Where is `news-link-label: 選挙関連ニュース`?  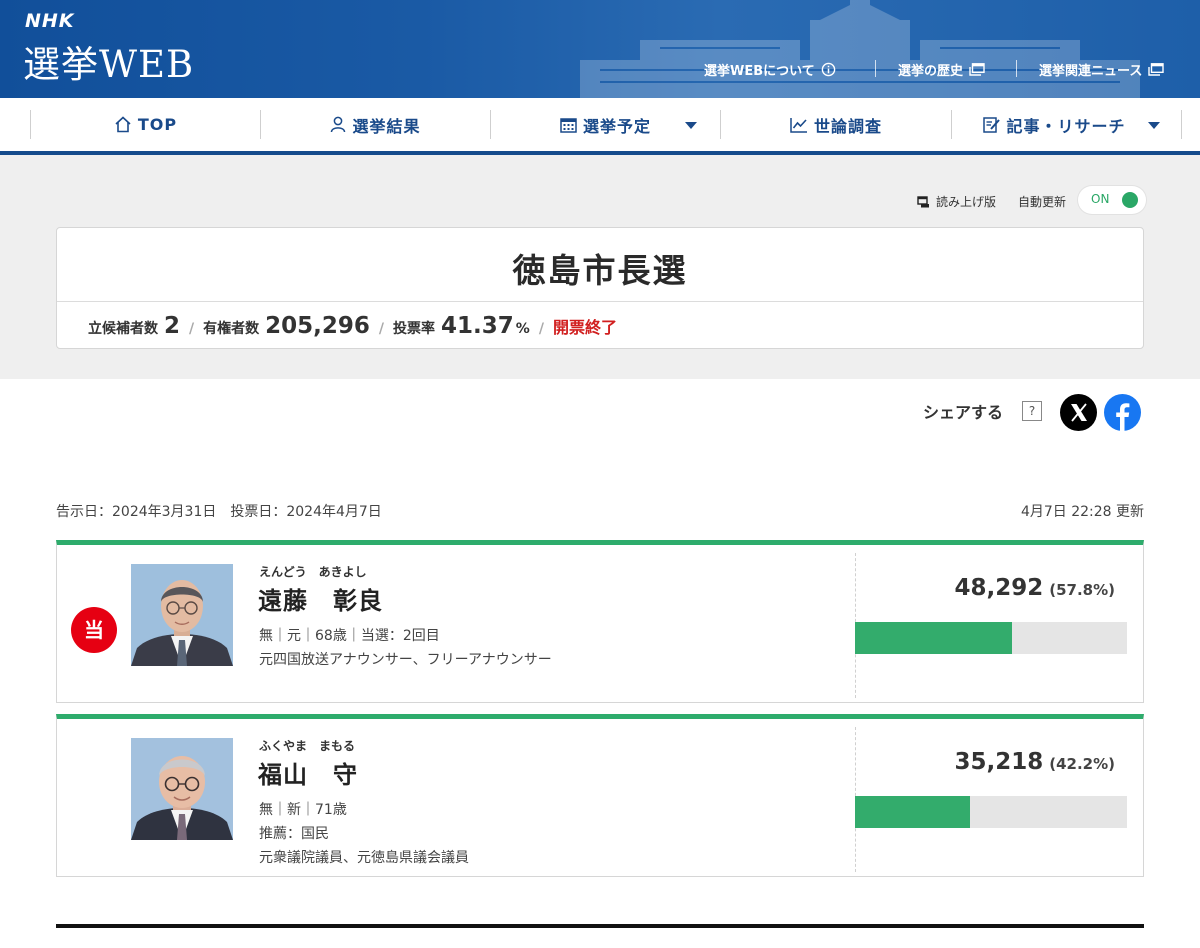
news-link-label: 選挙関連ニュース is located at coordinates (1091, 71).